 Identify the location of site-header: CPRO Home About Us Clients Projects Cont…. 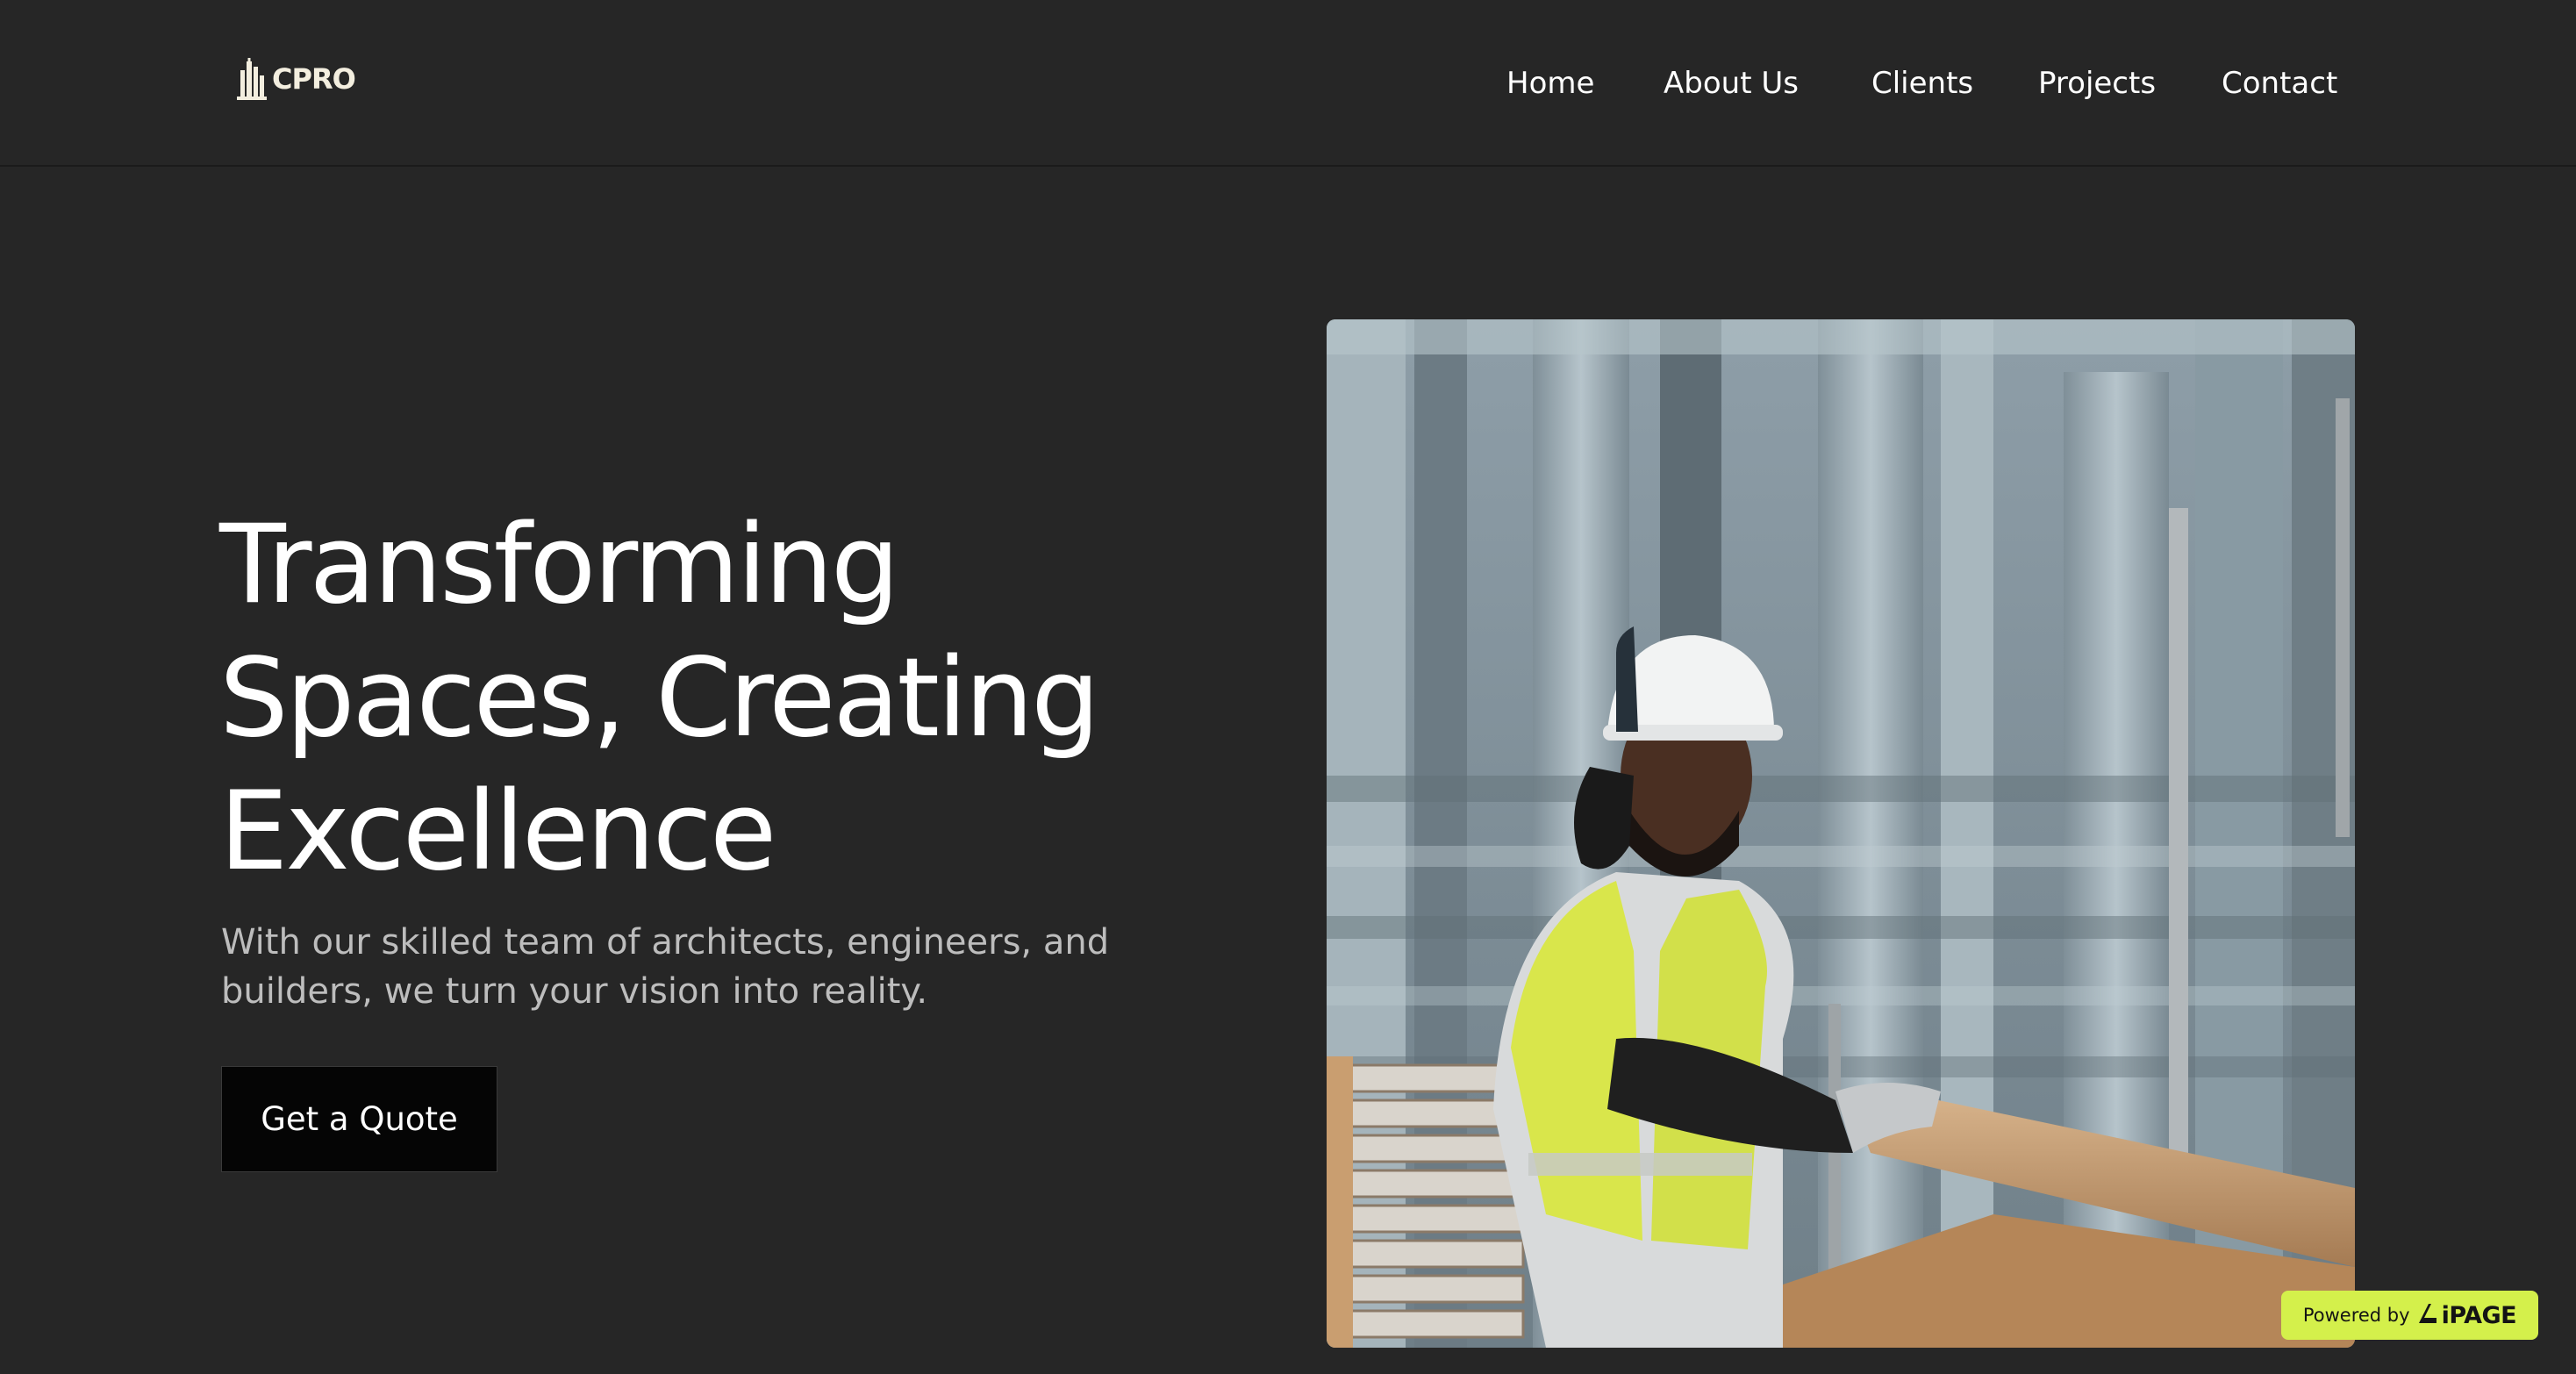
(1288, 84).